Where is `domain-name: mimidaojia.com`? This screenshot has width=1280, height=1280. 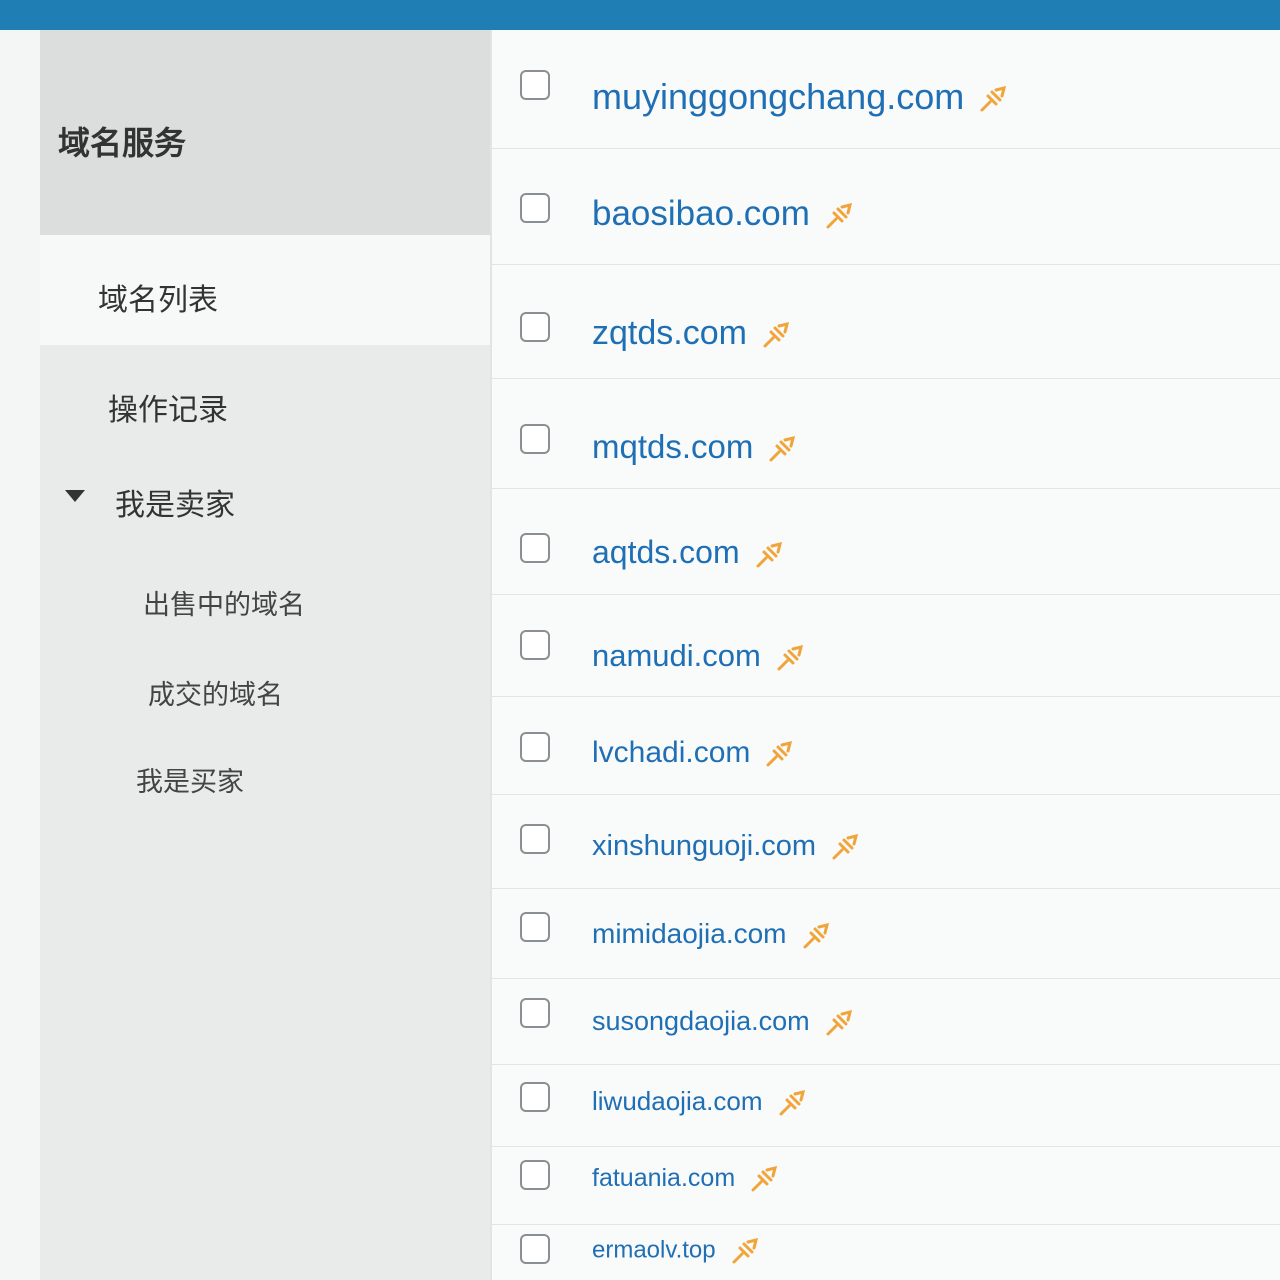 domain-name: mimidaojia.com is located at coordinates (689, 933).